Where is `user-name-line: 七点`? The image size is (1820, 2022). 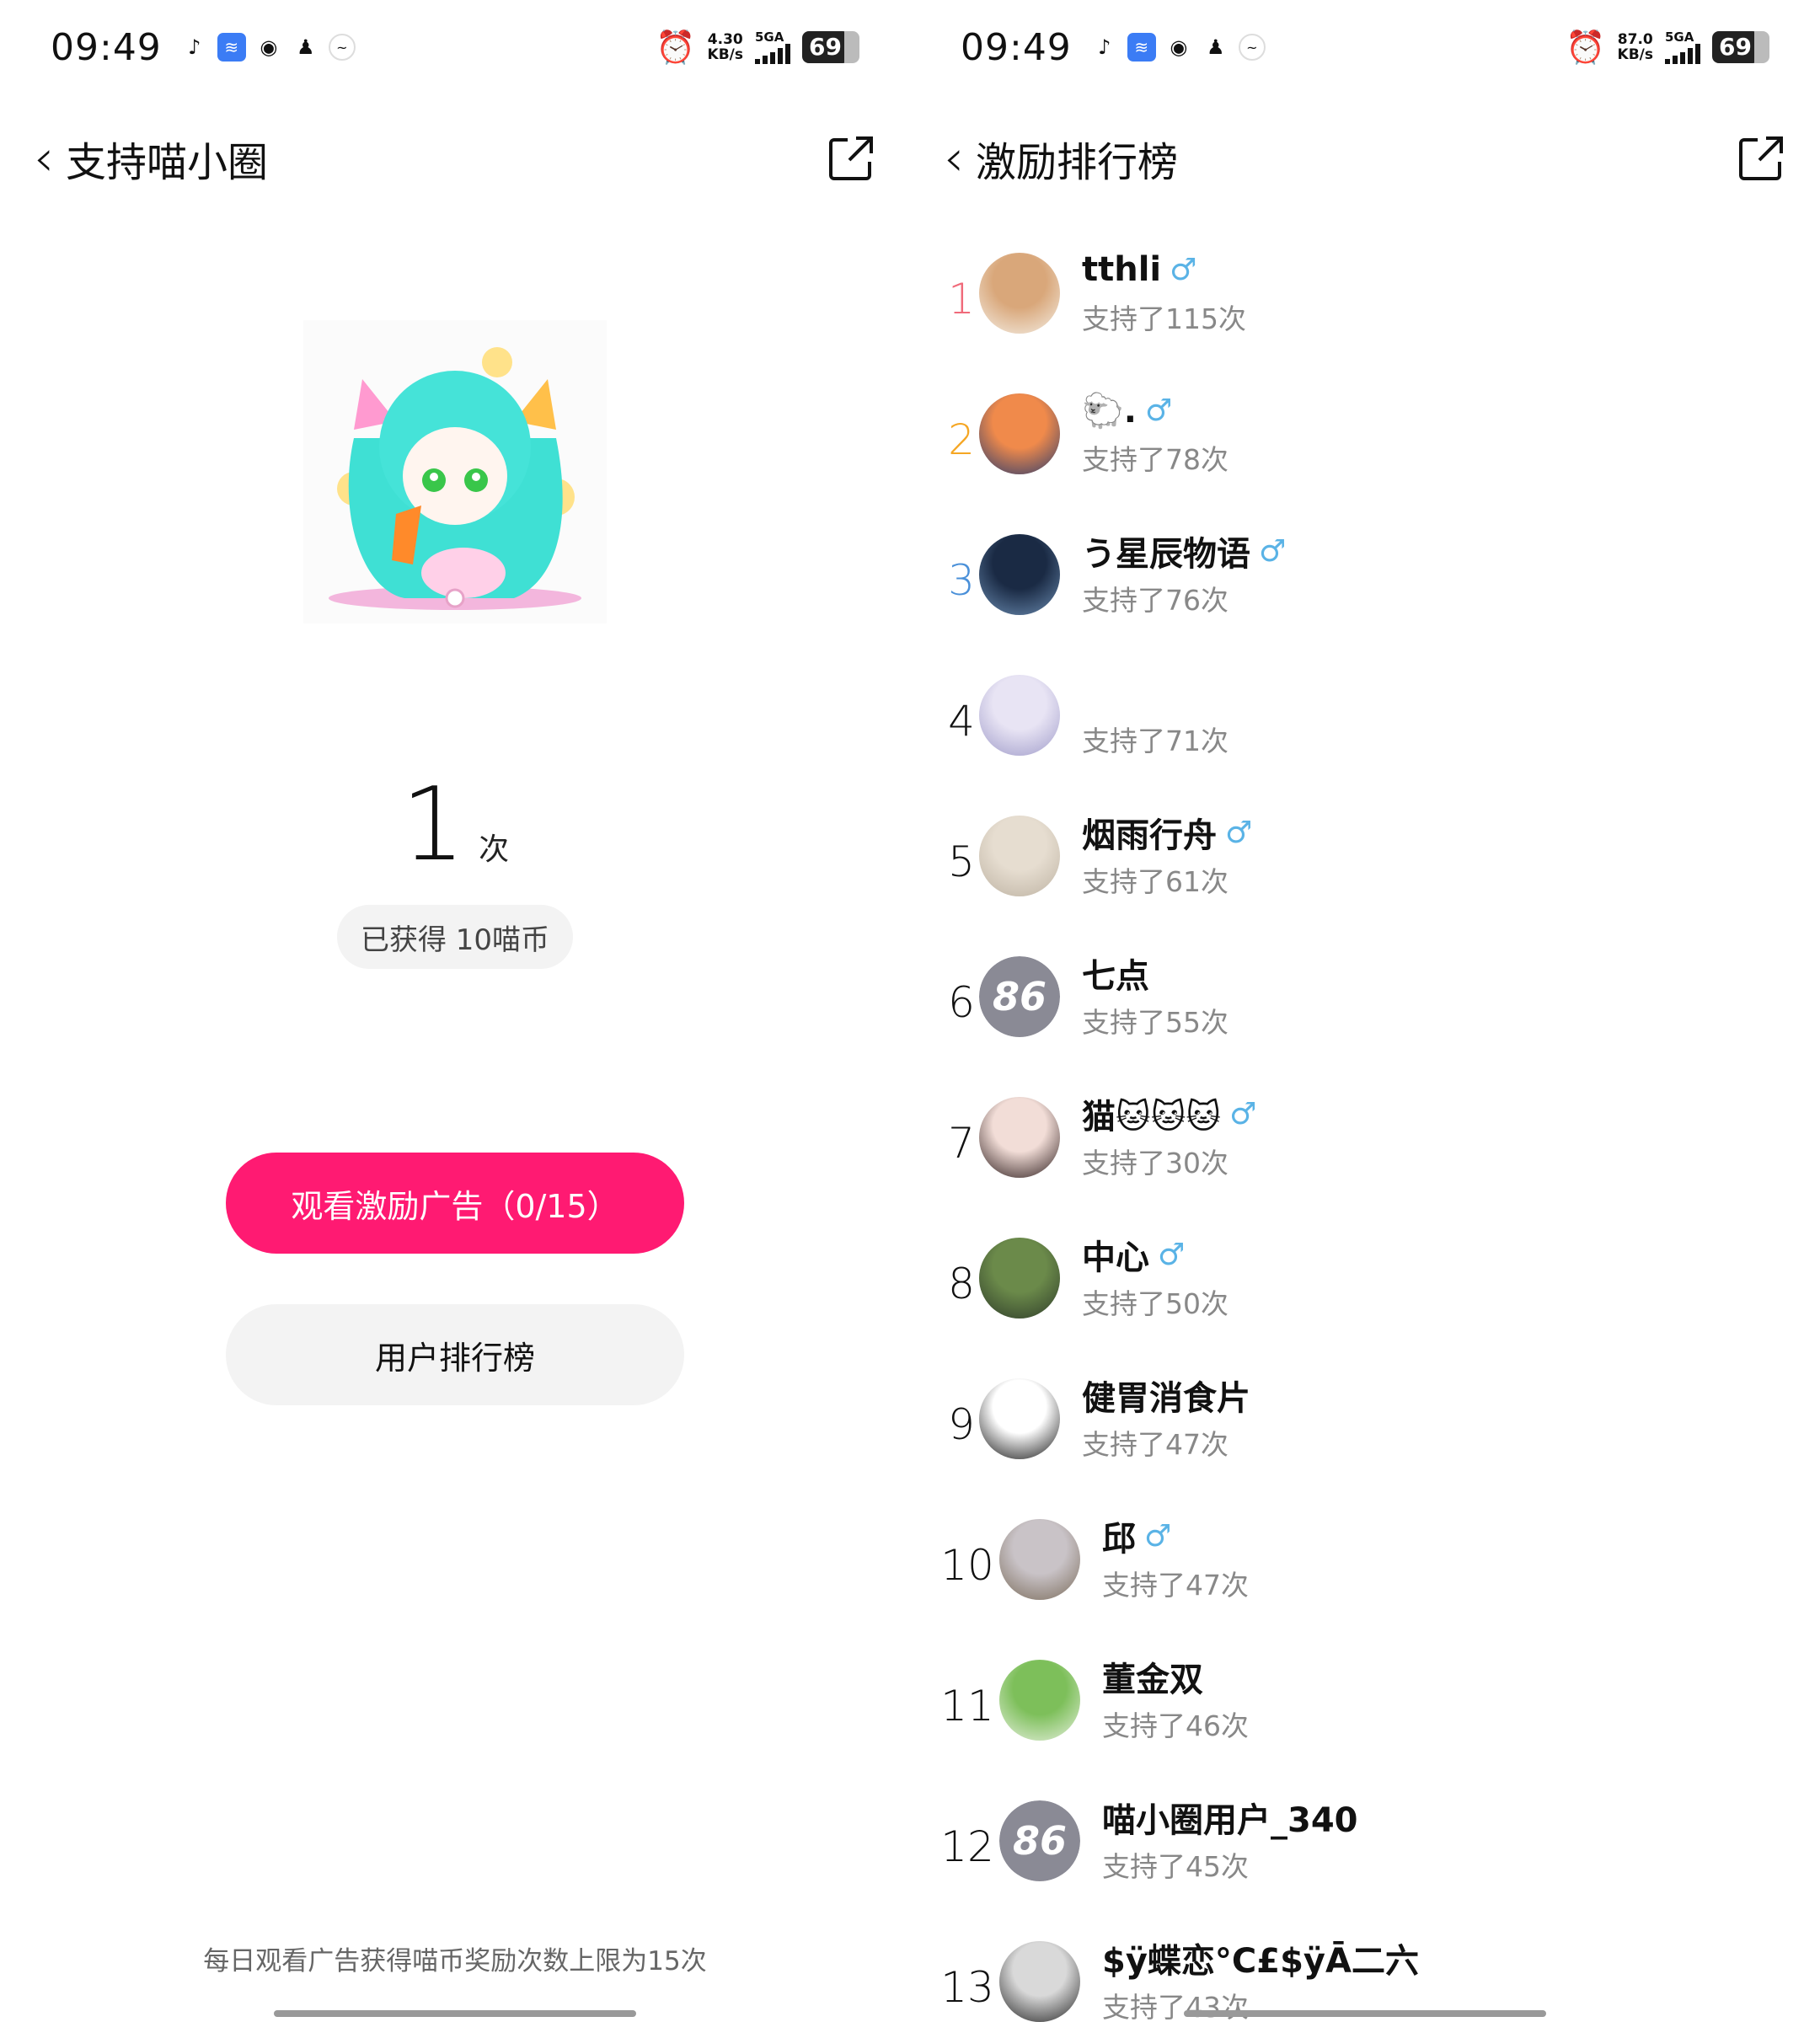
user-name-line: 七点 is located at coordinates (1155, 973).